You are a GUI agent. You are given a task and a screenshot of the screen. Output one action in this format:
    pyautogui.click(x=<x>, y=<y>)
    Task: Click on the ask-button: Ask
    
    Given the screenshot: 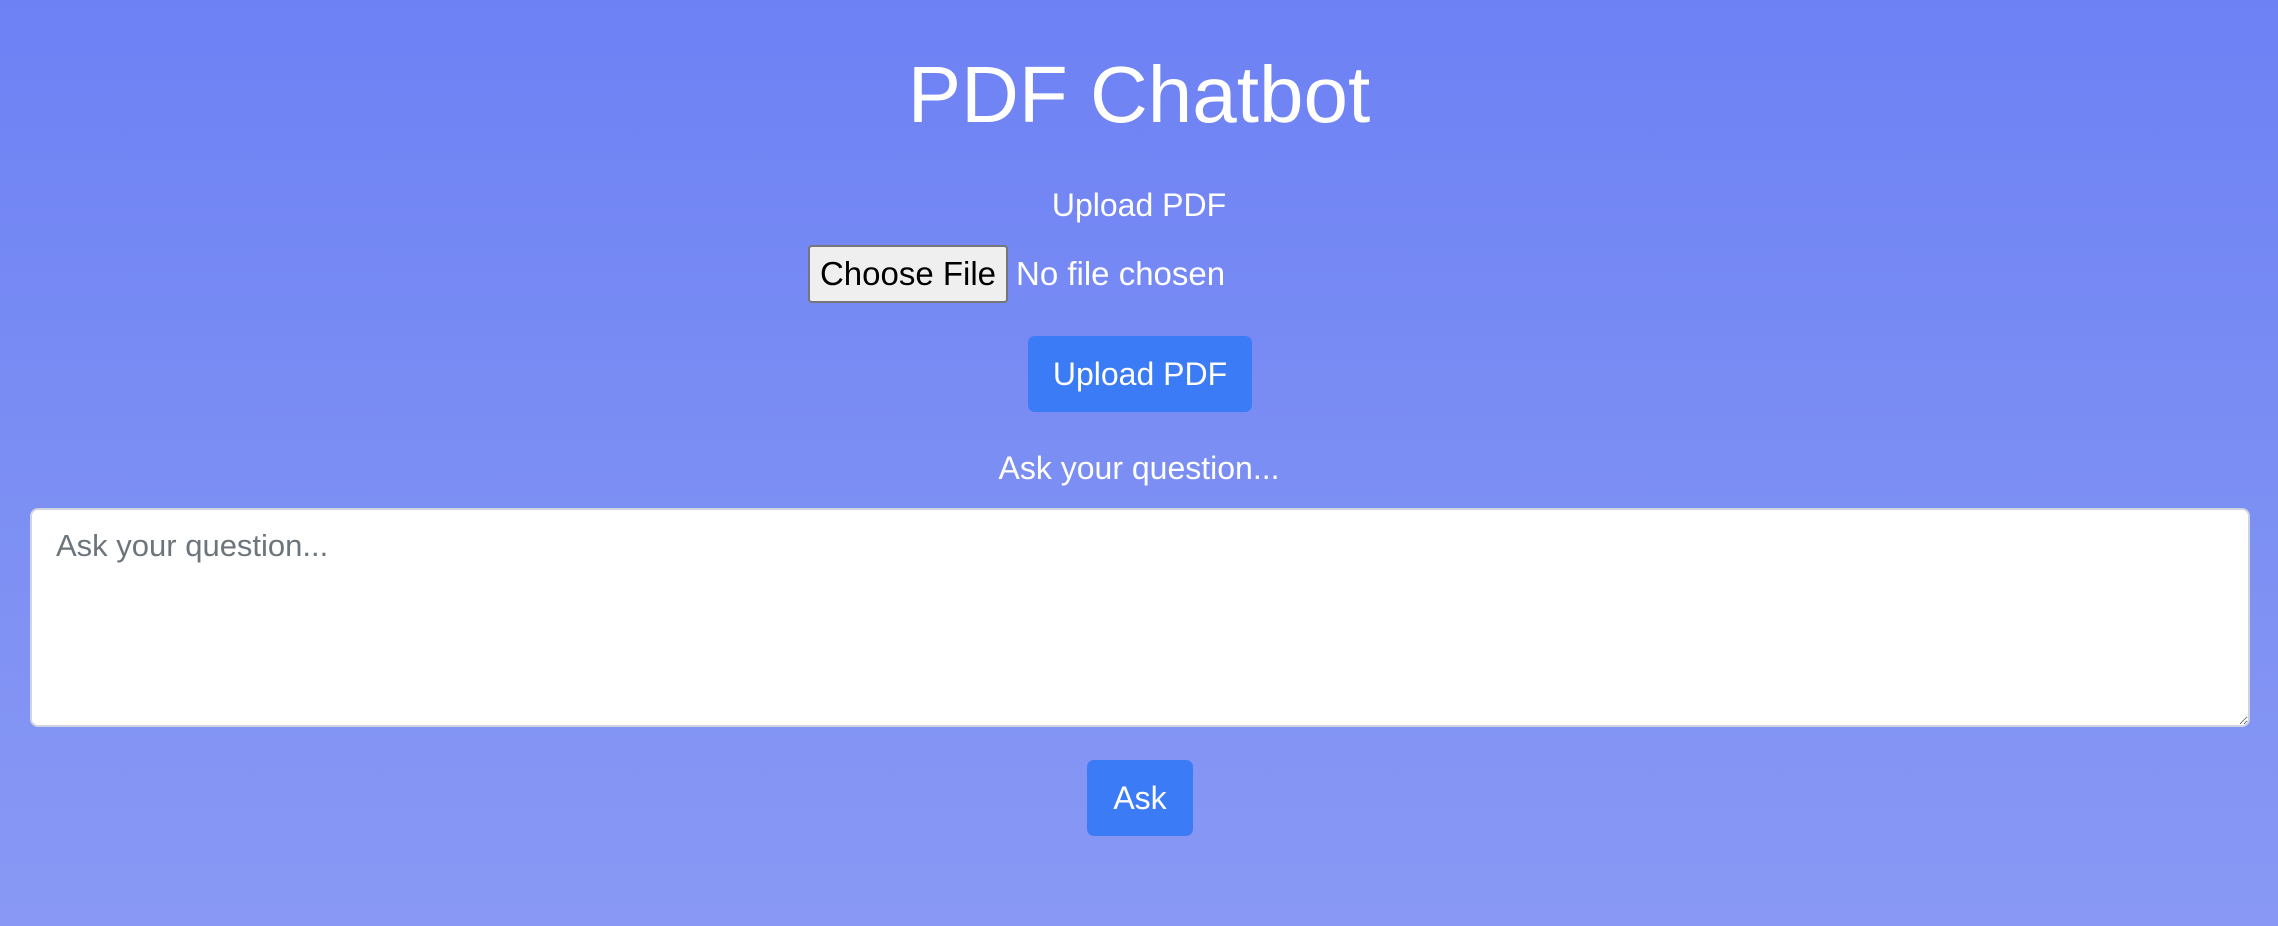 What is the action you would take?
    pyautogui.click(x=1140, y=798)
    